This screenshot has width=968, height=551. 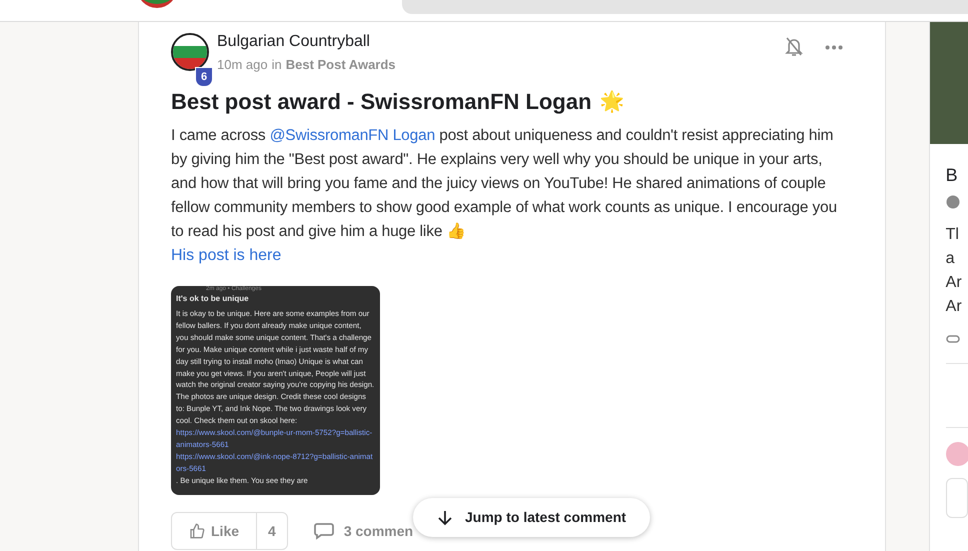 What do you see at coordinates (204, 77) in the screenshot?
I see `level-badge: 6` at bounding box center [204, 77].